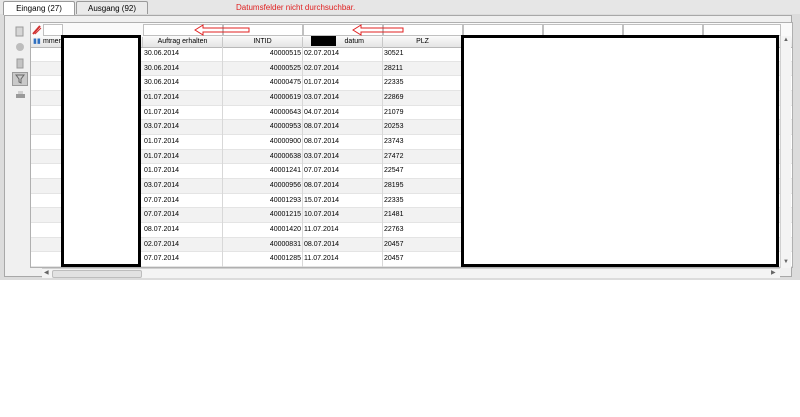  I want to click on cell-intid: 40001285, so click(263, 259).